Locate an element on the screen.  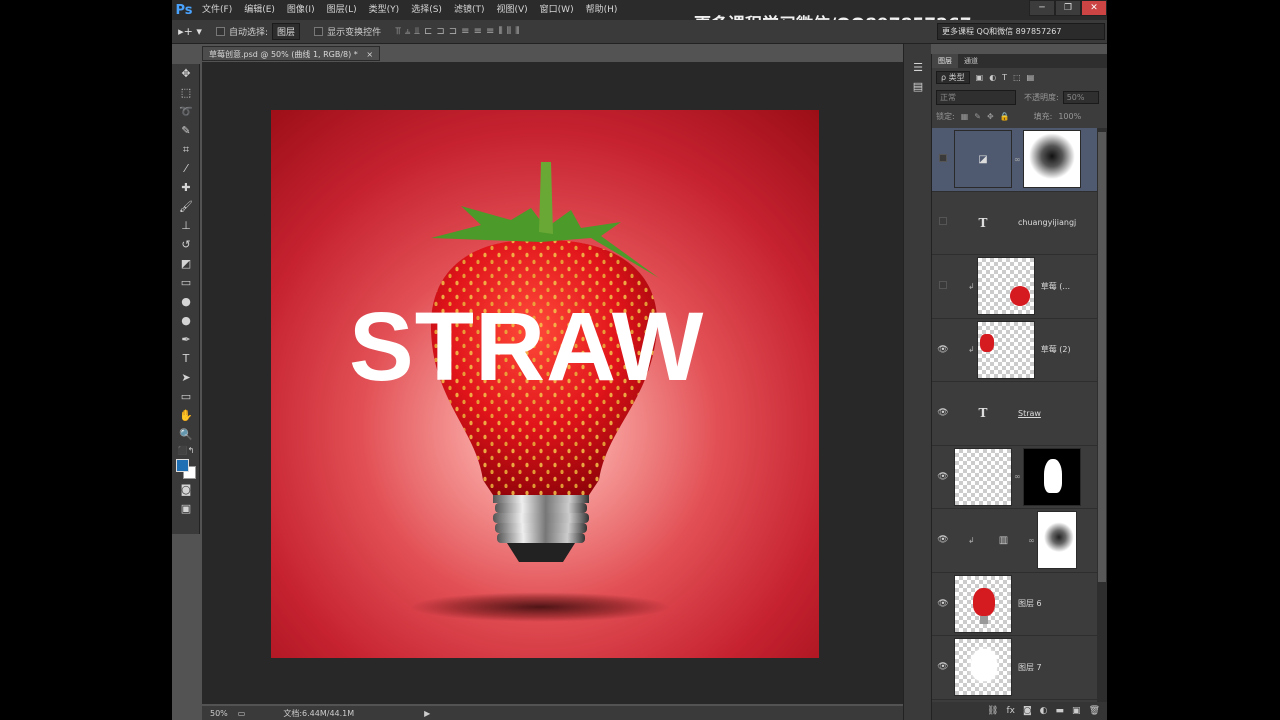
zoom-tool-icon: 🔍 is located at coordinates (186, 434).